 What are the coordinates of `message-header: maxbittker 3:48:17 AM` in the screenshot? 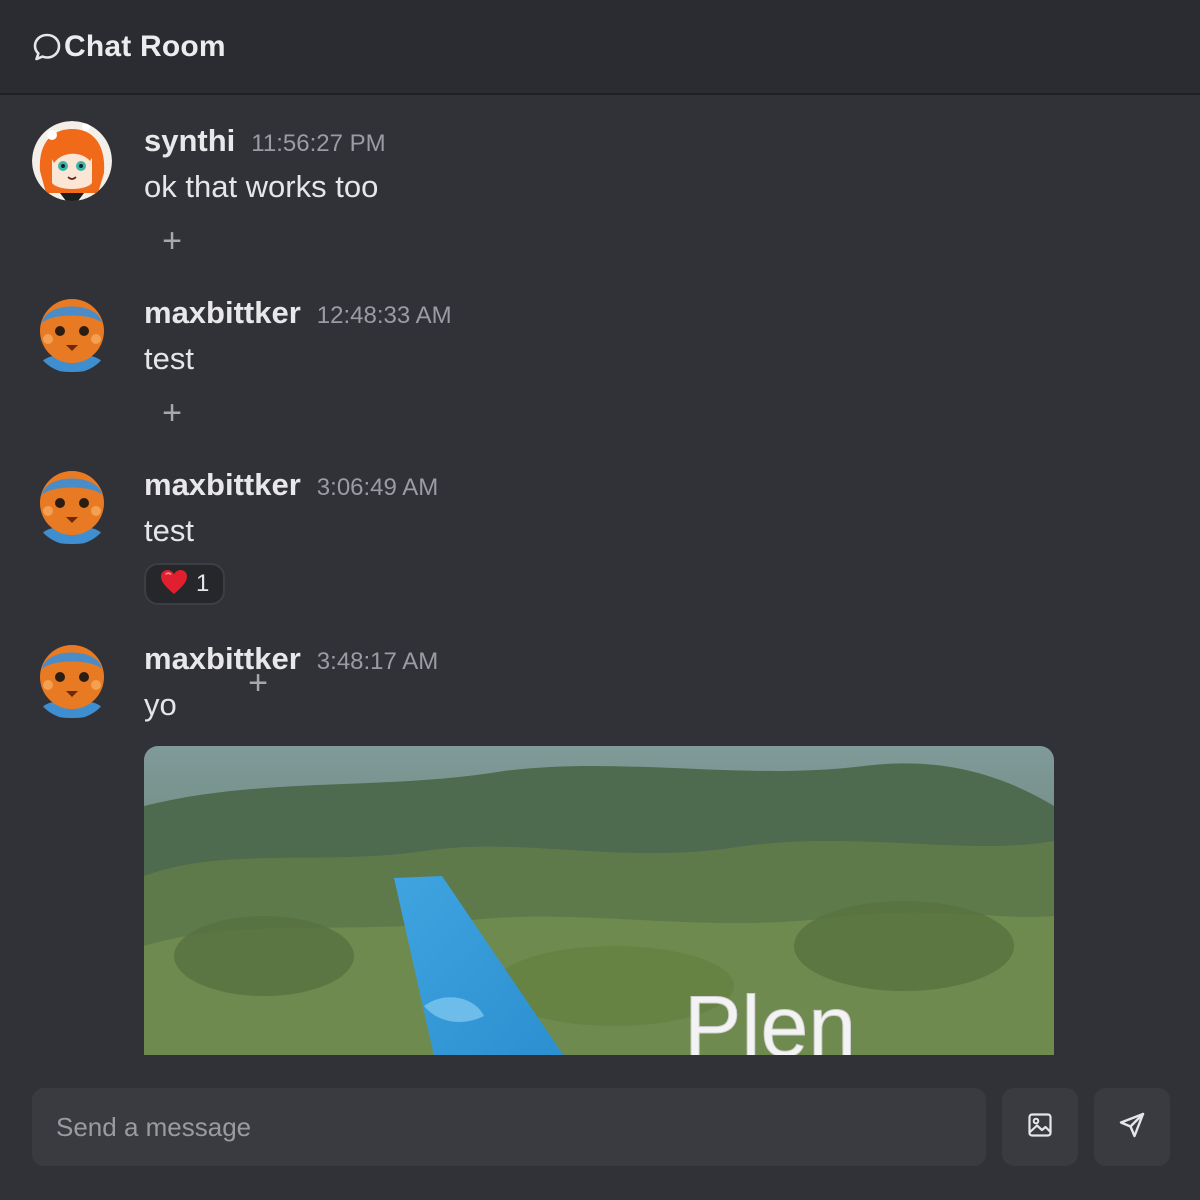 It's located at (291, 659).